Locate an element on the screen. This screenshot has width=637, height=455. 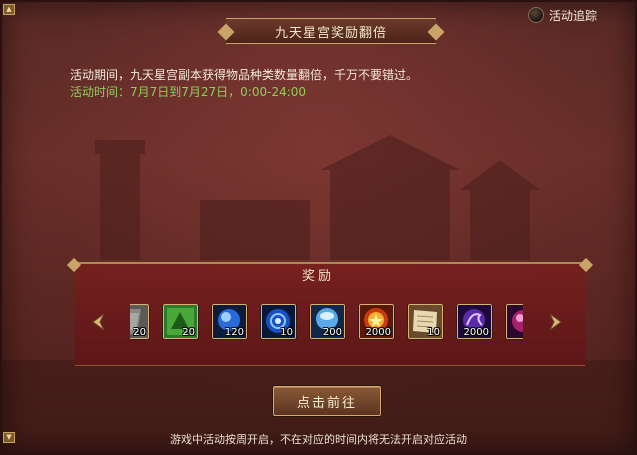
page-title: 九天星宫奖励翻倍 is located at coordinates (330, 33).